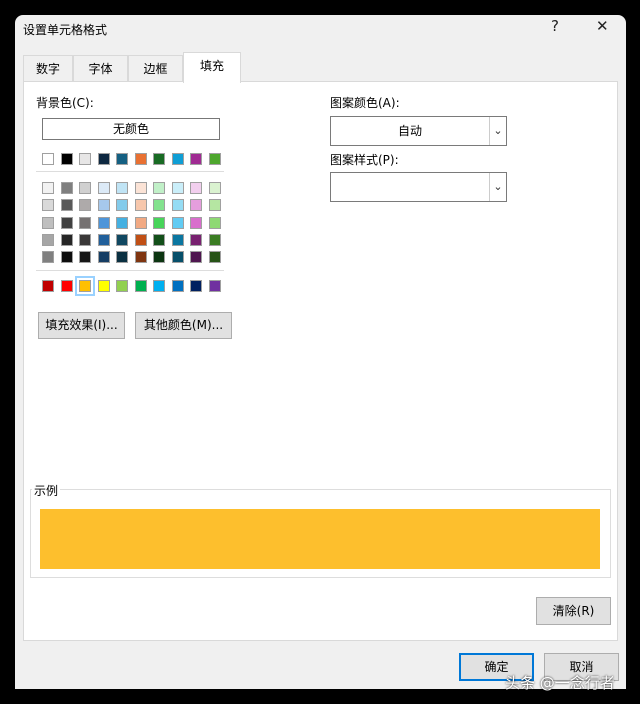  I want to click on dialog-title: 设置单元格格式, so click(65, 30).